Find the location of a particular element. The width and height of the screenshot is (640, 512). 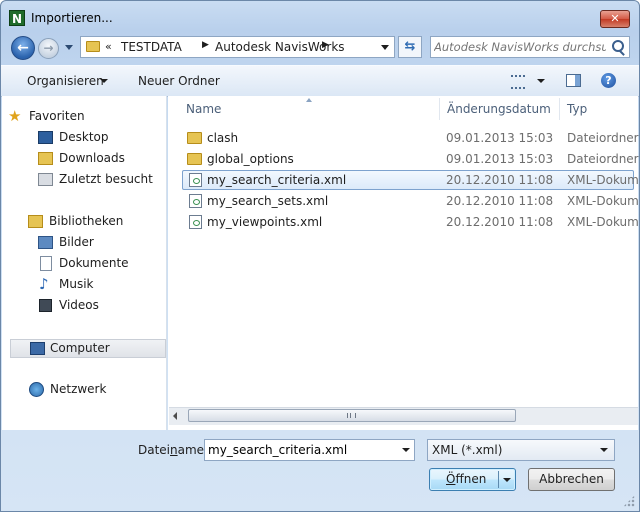

change-view-icon is located at coordinates (518, 82).